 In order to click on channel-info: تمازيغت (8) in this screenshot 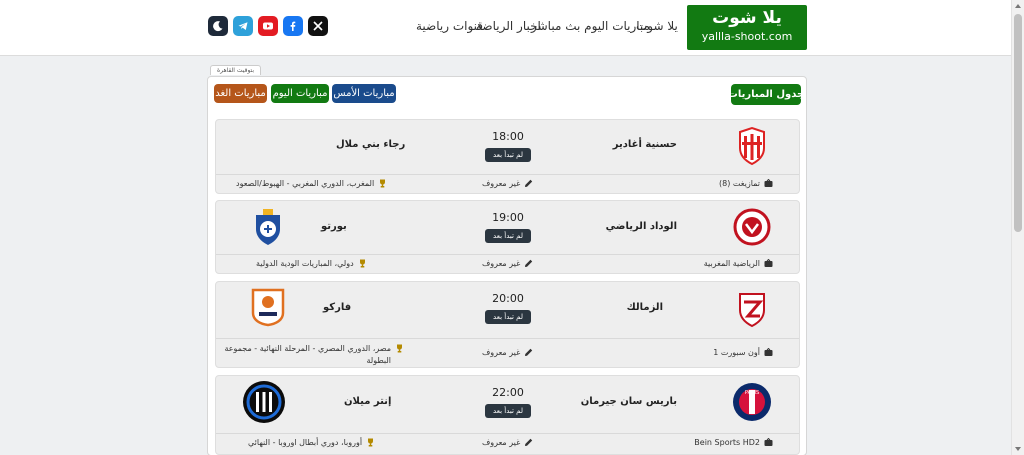, I will do `click(746, 183)`.